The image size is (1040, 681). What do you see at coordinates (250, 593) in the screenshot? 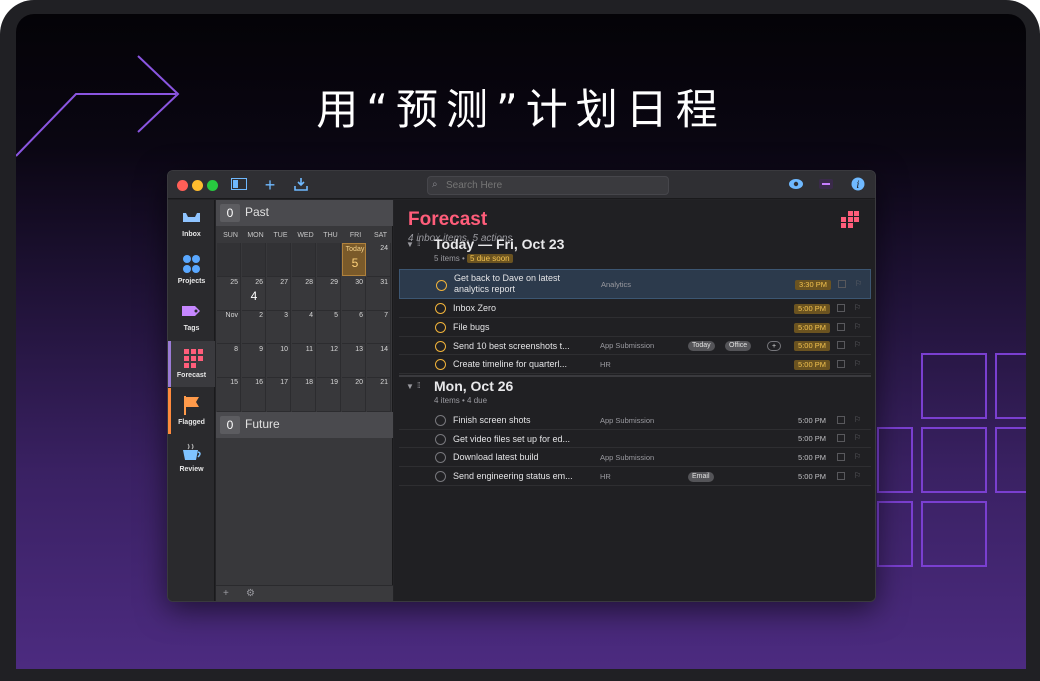
I see `gear-icon: ⚙` at bounding box center [250, 593].